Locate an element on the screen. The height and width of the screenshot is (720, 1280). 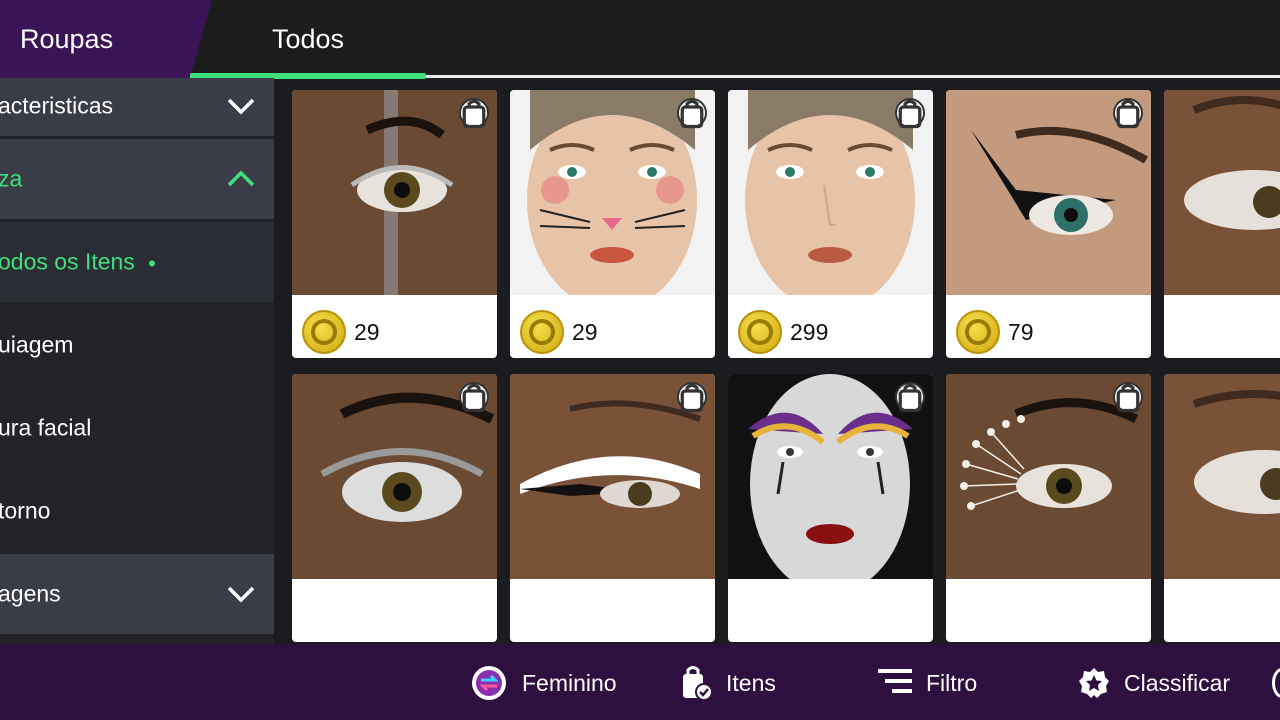
more-icon is located at coordinates (1276, 683).